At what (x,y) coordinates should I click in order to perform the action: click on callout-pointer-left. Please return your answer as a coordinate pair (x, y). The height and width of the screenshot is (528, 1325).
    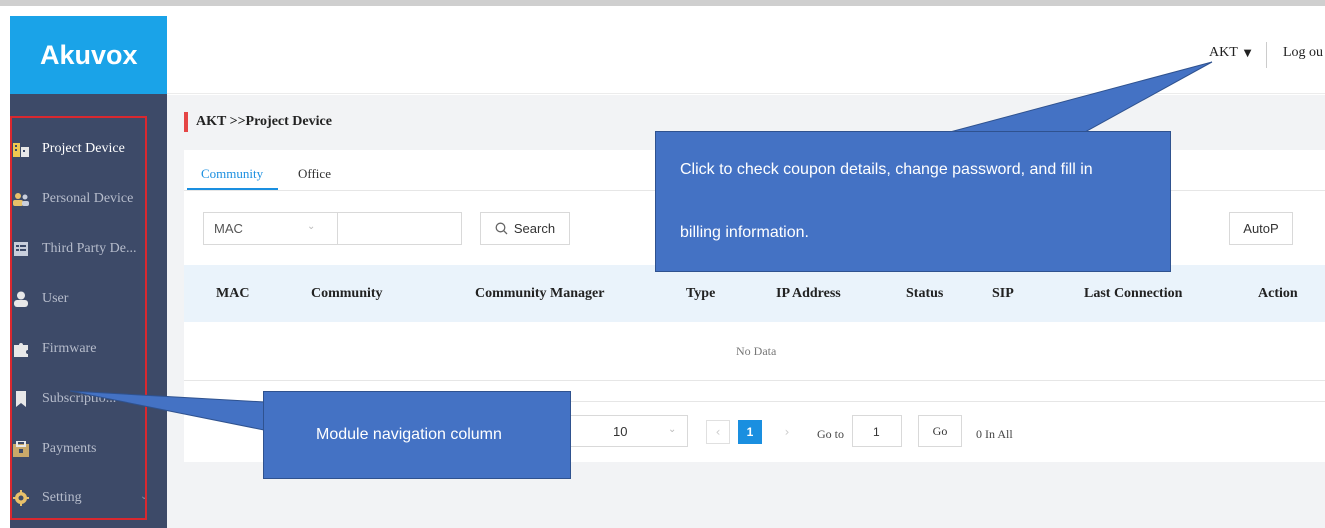
    Looking at the image, I should click on (167, 410).